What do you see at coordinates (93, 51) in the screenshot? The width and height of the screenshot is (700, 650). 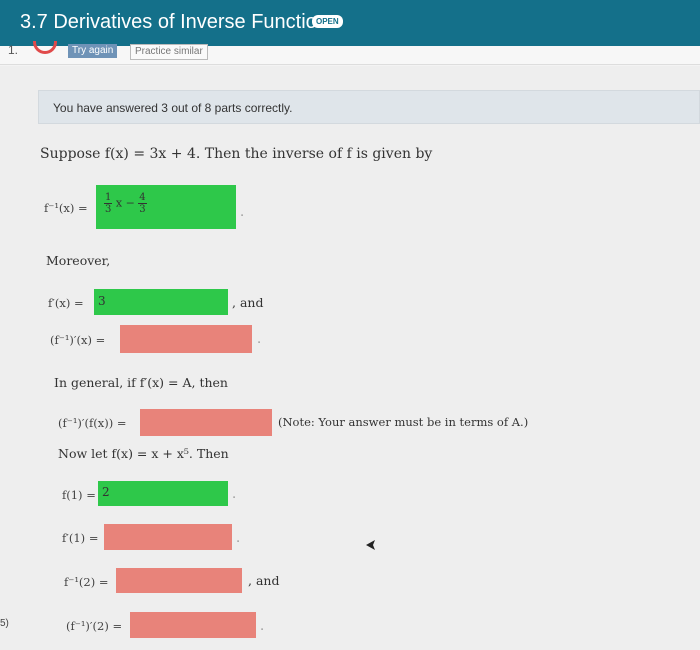 I see `try-again-button: Try again` at bounding box center [93, 51].